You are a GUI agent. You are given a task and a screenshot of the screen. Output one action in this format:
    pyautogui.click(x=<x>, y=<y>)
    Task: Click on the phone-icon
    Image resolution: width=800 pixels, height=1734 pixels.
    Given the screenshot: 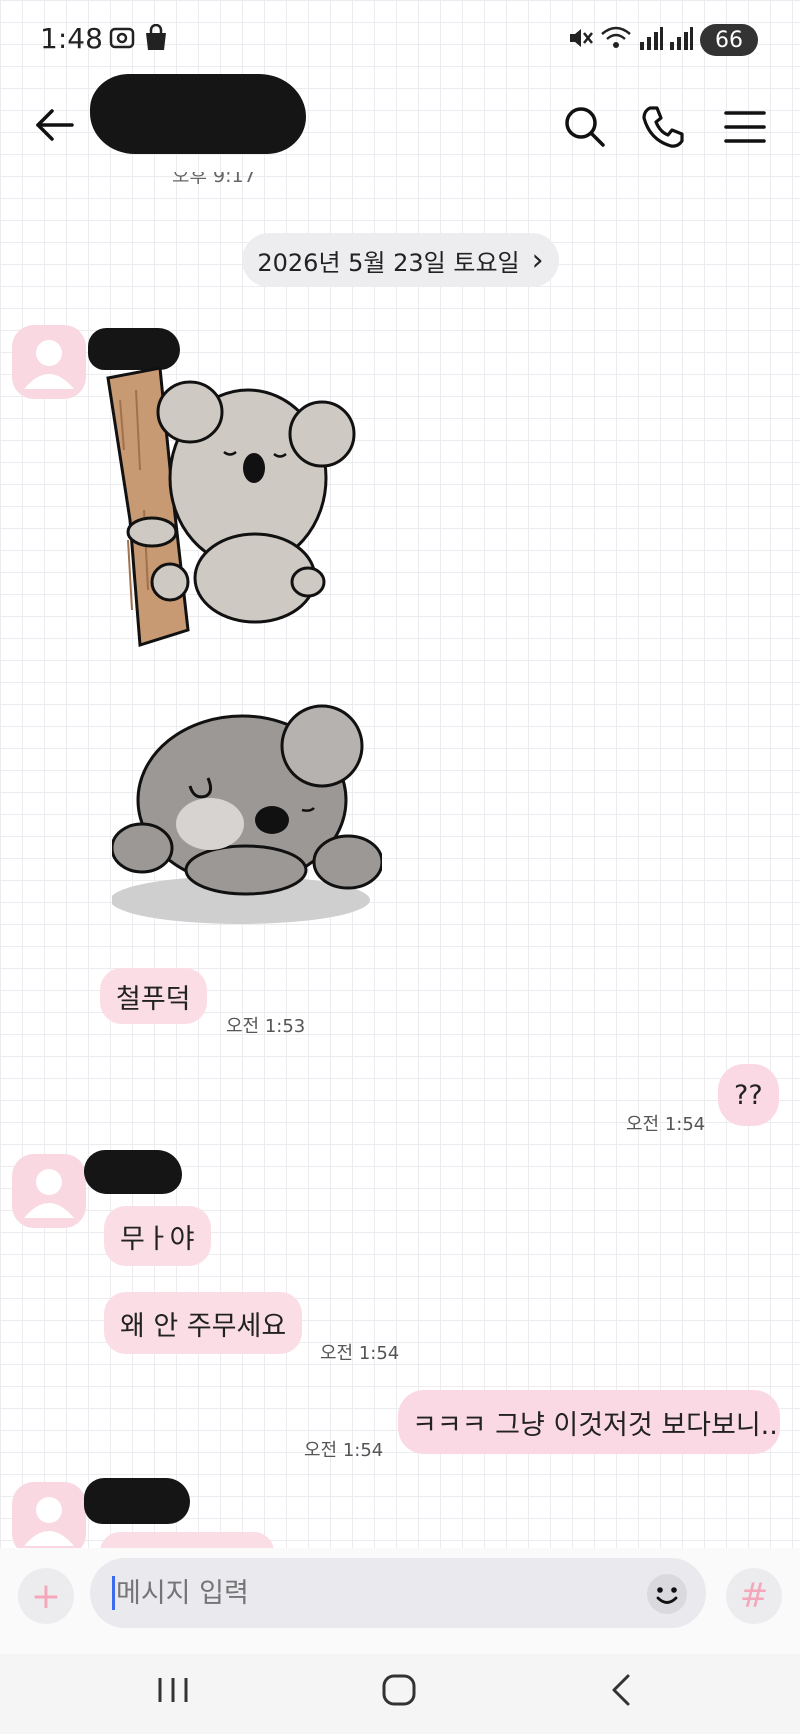 What is the action you would take?
    pyautogui.click(x=663, y=127)
    